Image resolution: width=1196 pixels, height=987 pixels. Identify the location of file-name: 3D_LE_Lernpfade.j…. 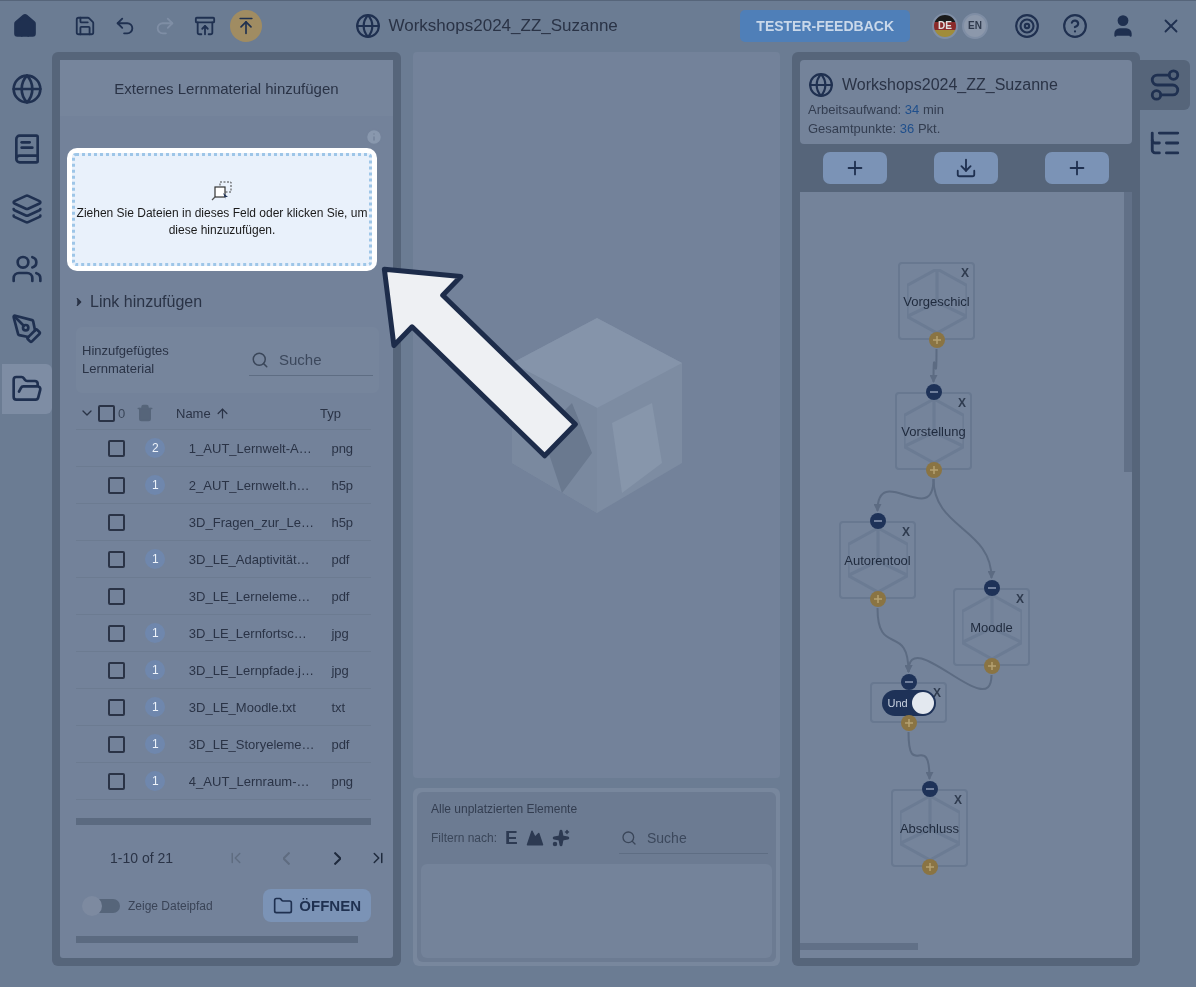
(251, 670).